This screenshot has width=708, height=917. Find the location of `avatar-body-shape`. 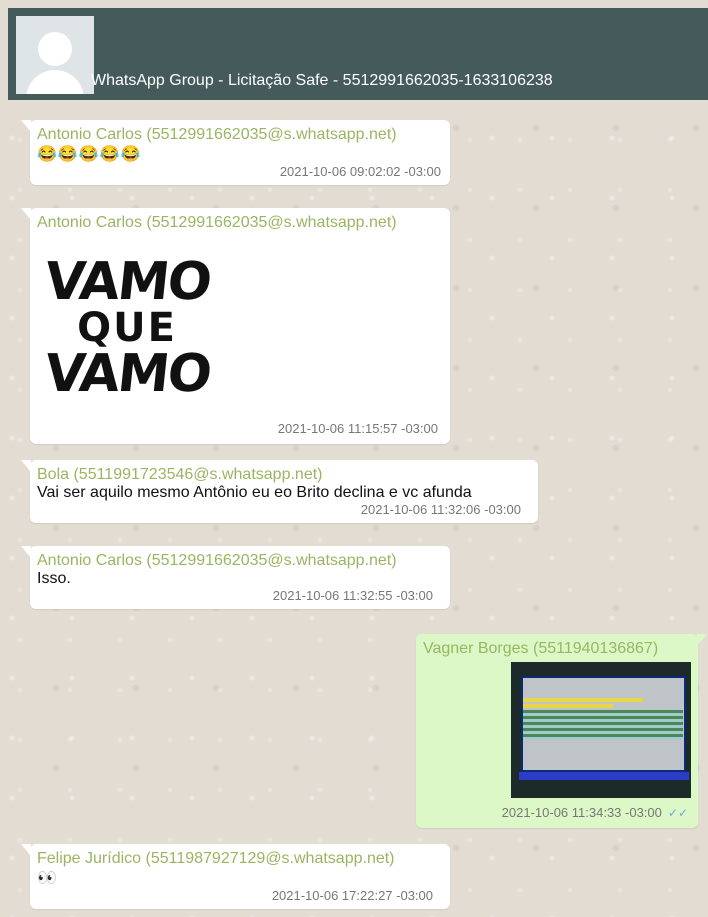

avatar-body-shape is located at coordinates (55, 82).